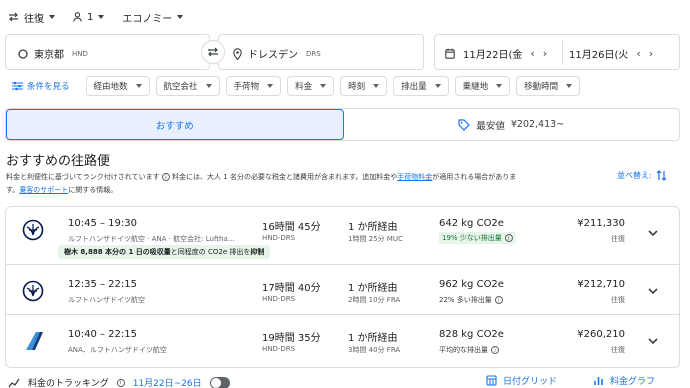 This screenshot has width=690, height=388. What do you see at coordinates (33, 341) in the screenshot?
I see `ana-logo-icon` at bounding box center [33, 341].